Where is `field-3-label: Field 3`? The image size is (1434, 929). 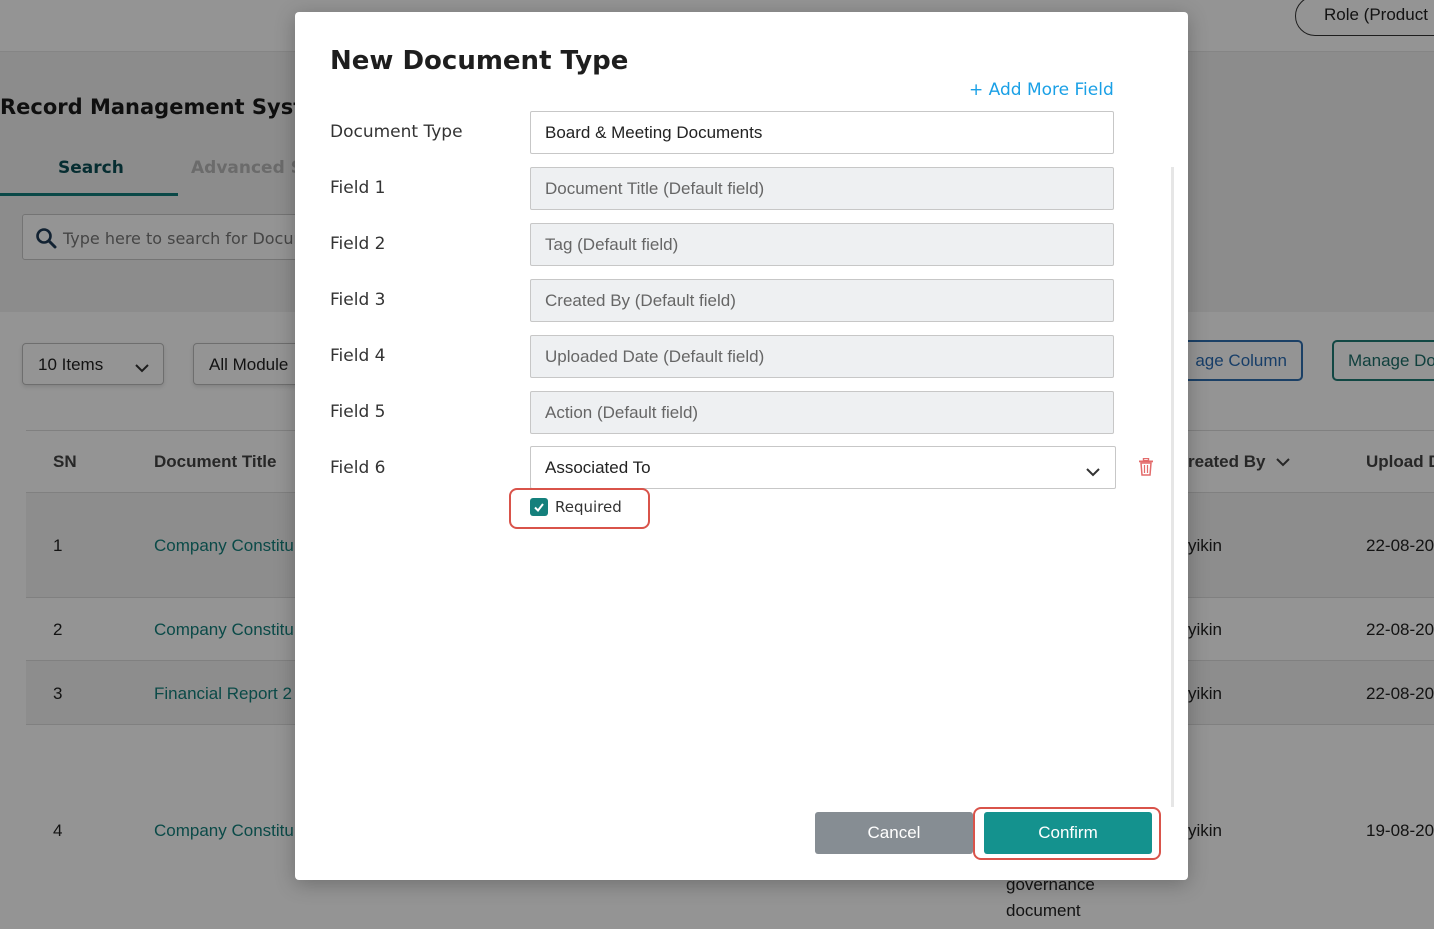
field-3-label: Field 3 is located at coordinates (358, 300).